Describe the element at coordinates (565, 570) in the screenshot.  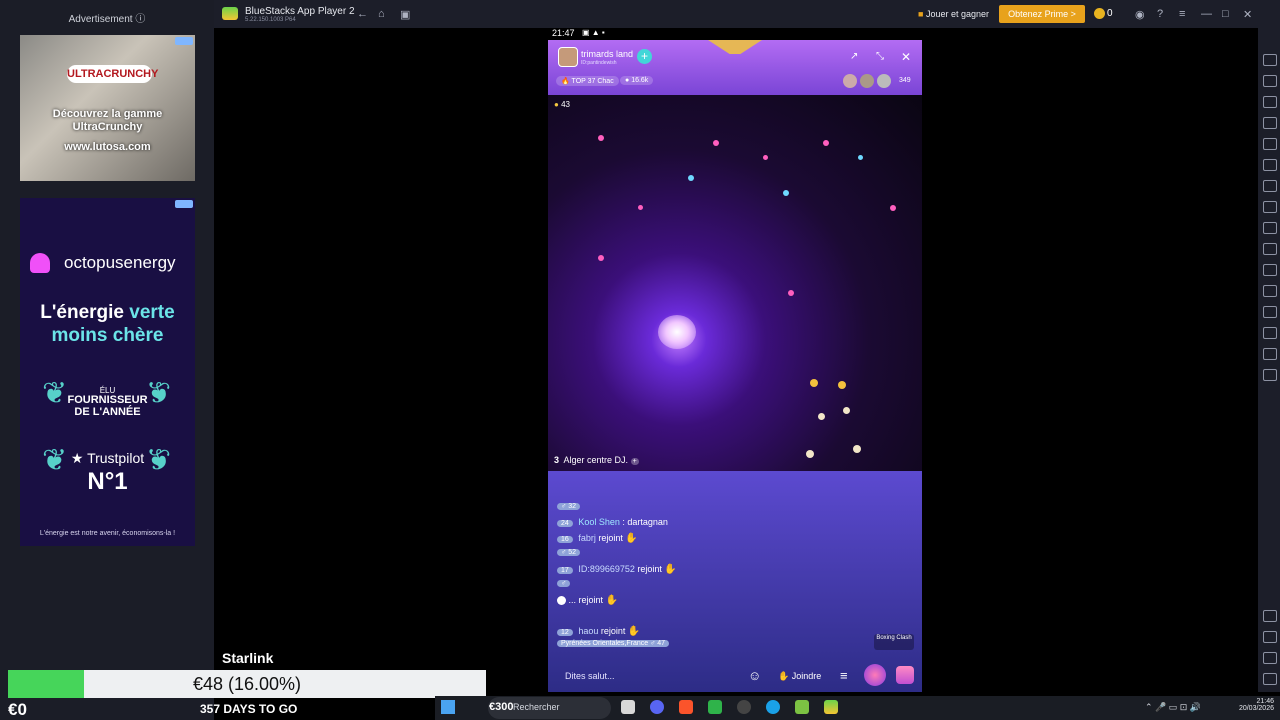
I see `chat-badge: 17` at that location.